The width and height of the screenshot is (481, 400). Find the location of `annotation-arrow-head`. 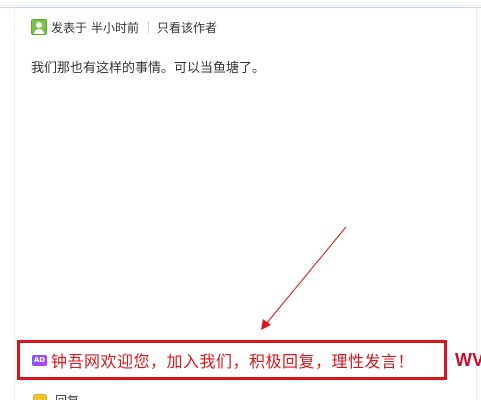

annotation-arrow-head is located at coordinates (266, 324).